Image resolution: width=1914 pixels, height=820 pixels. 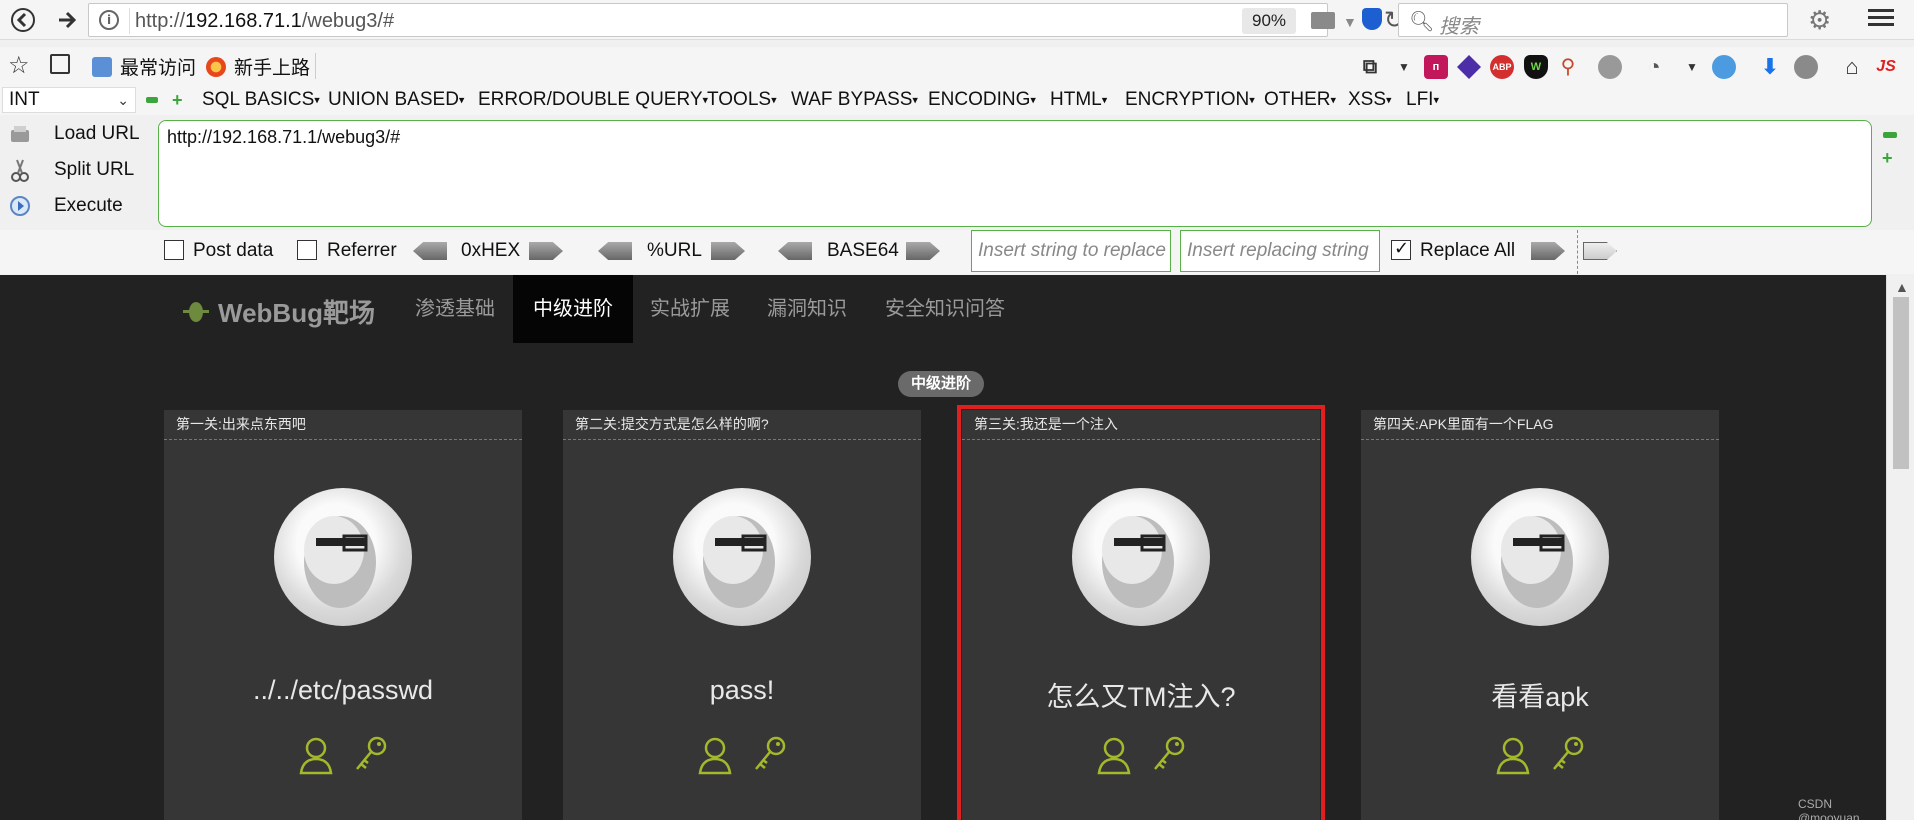 I want to click on nav-item-intermediate: 中级进阶, so click(x=573, y=309).